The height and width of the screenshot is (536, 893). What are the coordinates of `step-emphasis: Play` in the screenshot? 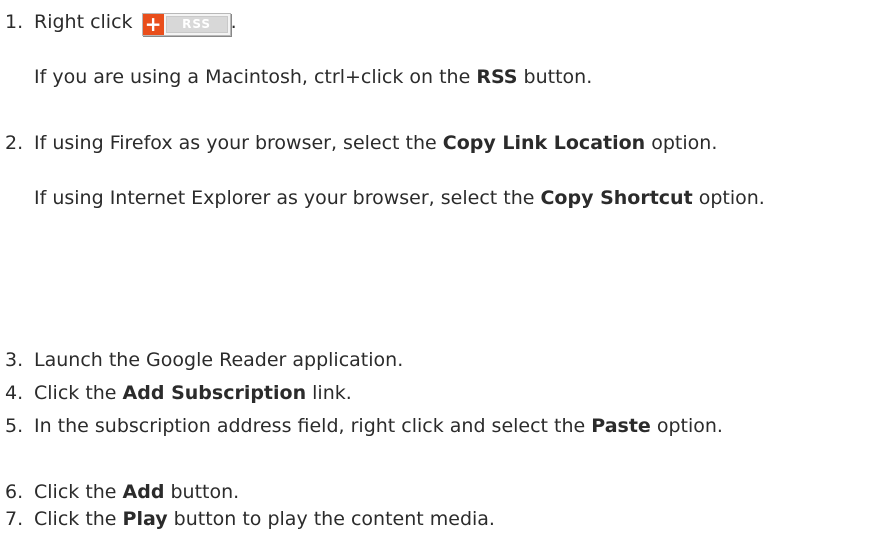 It's located at (145, 519).